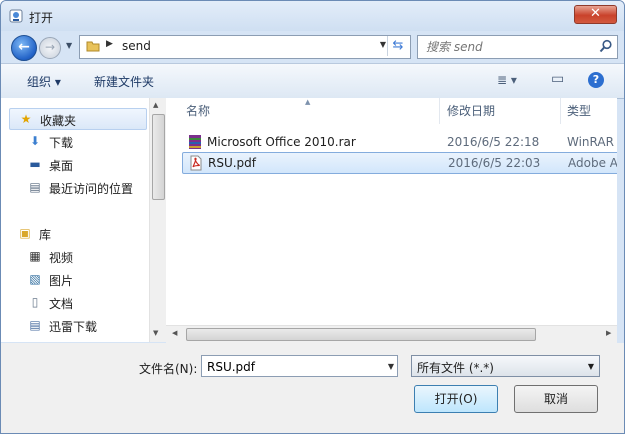 This screenshot has height=434, width=625. I want to click on column-header-date: 修改日期, so click(501, 111).